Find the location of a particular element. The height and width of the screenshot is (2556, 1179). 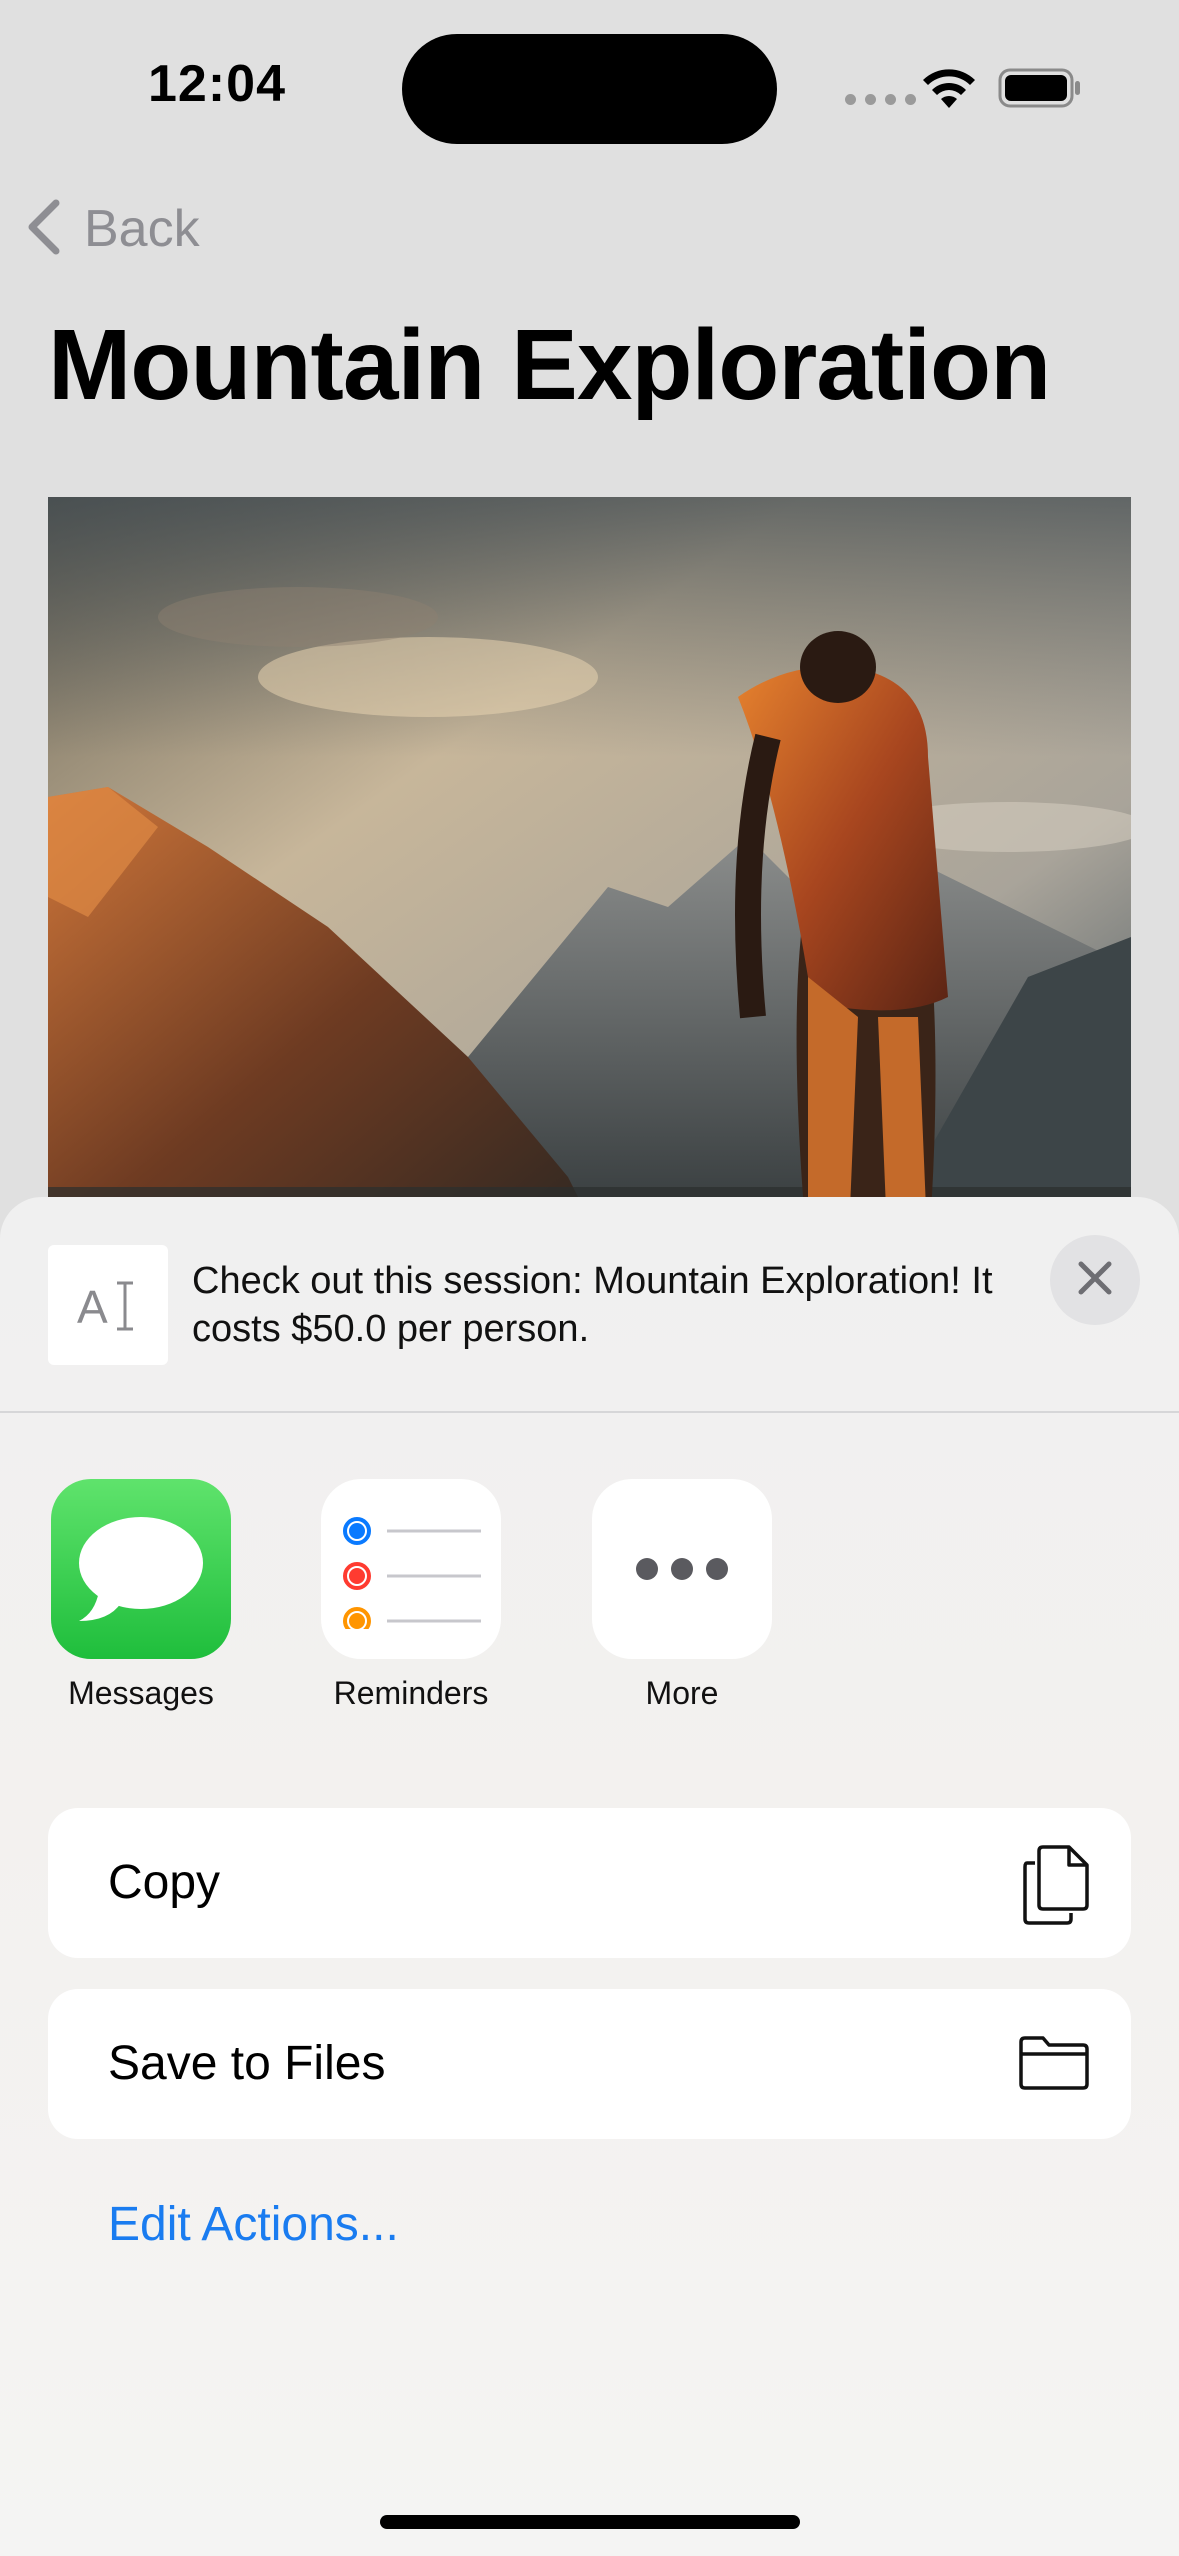

share-app-messages: Messages is located at coordinates (141, 1595).